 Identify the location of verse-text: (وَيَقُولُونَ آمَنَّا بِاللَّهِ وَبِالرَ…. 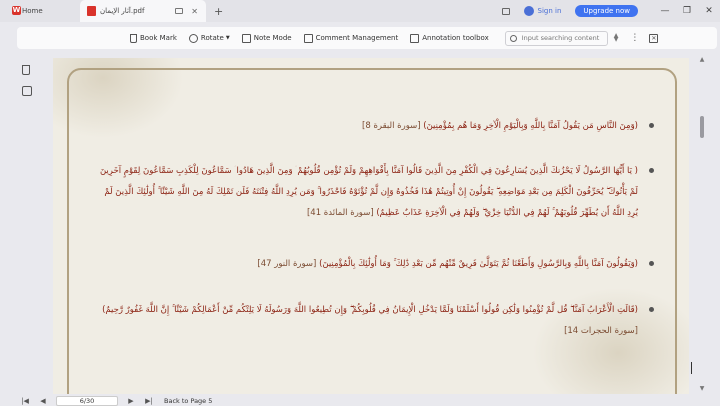
(478, 264).